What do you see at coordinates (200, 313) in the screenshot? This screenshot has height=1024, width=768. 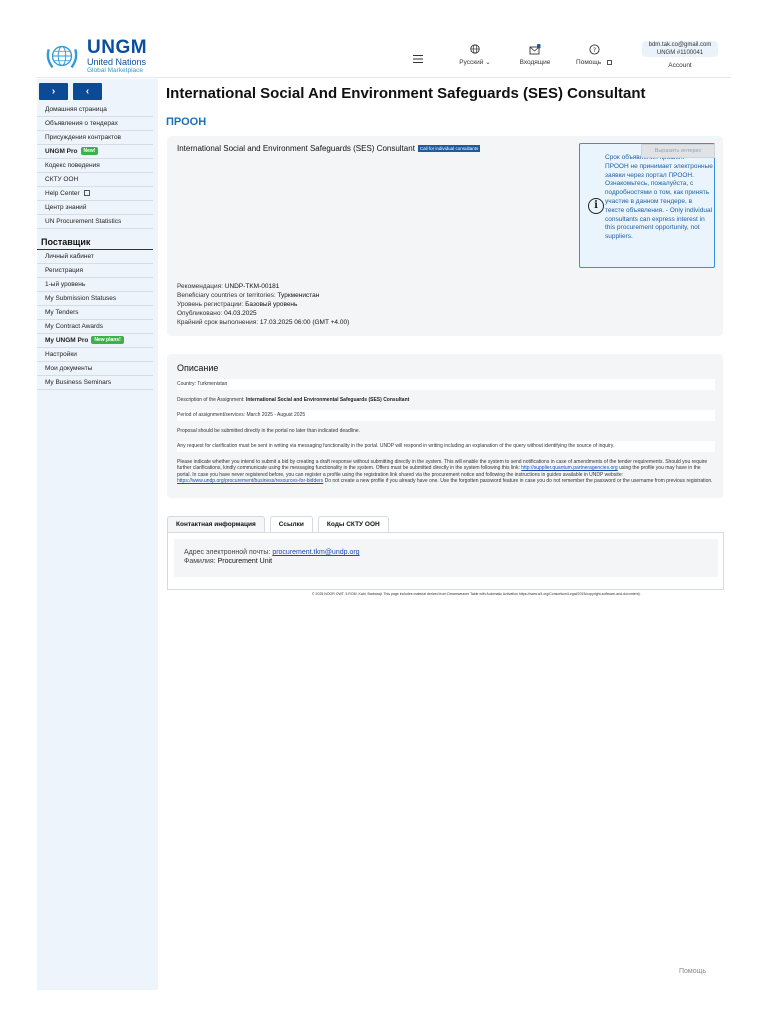 I see `published-label: Опубликовано:` at bounding box center [200, 313].